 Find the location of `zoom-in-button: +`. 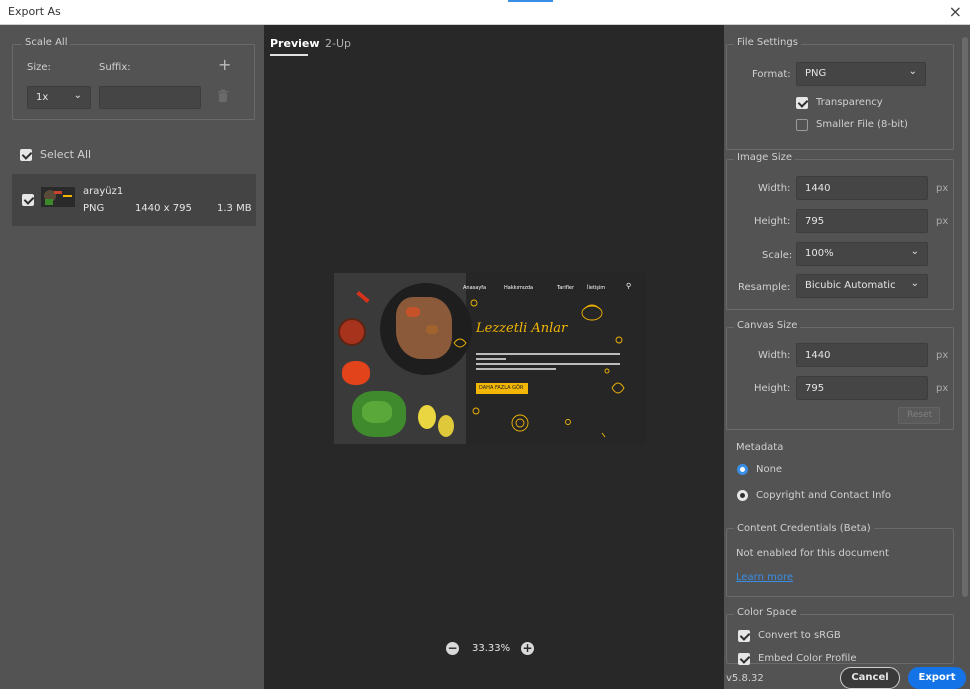

zoom-in-button: + is located at coordinates (527, 648).